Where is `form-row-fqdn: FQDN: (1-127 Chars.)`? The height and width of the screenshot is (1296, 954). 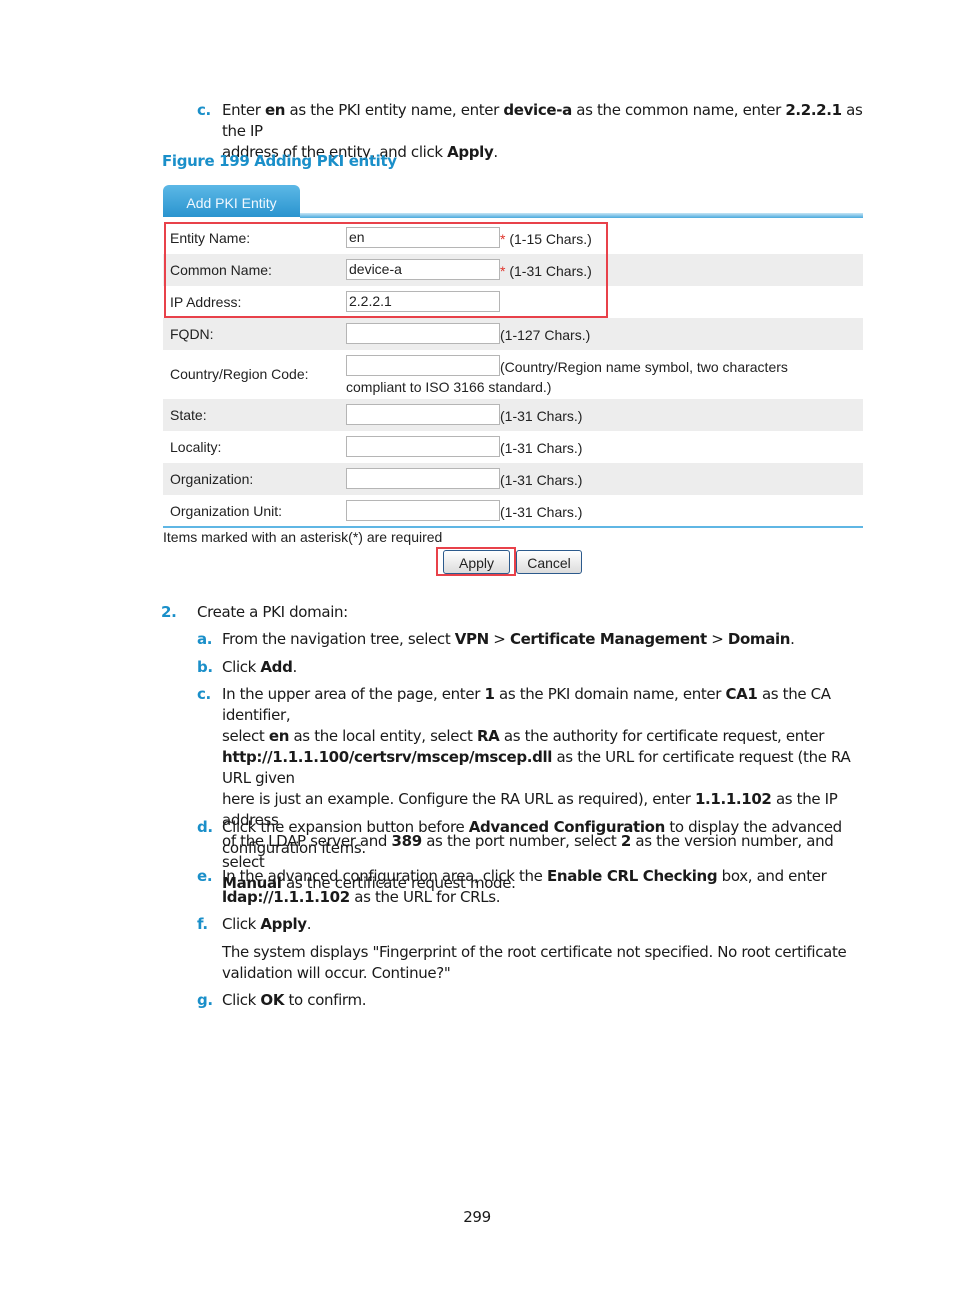
form-row-fqdn: FQDN: (1-127 Chars.) is located at coordinates (513, 334).